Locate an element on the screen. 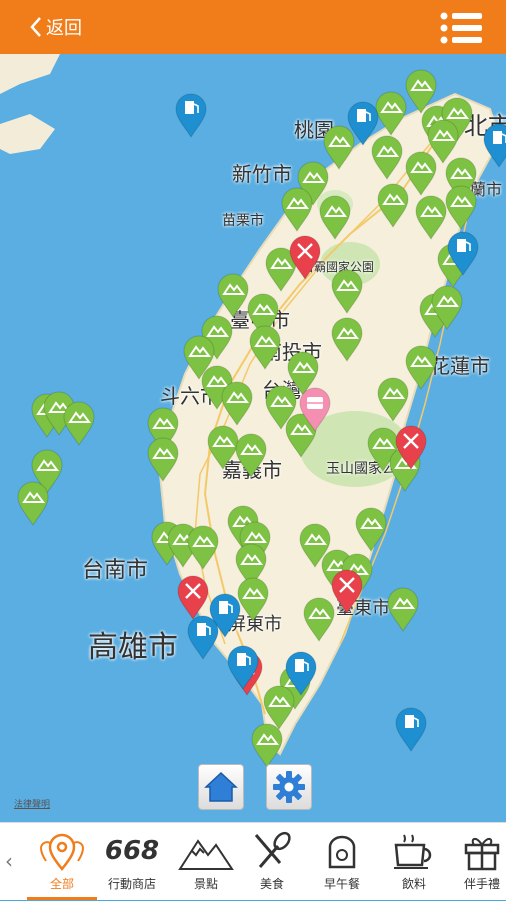 Image resolution: width=506 pixels, height=901 pixels. category-souvenirs-label: 伴手禮 is located at coordinates (481, 884).